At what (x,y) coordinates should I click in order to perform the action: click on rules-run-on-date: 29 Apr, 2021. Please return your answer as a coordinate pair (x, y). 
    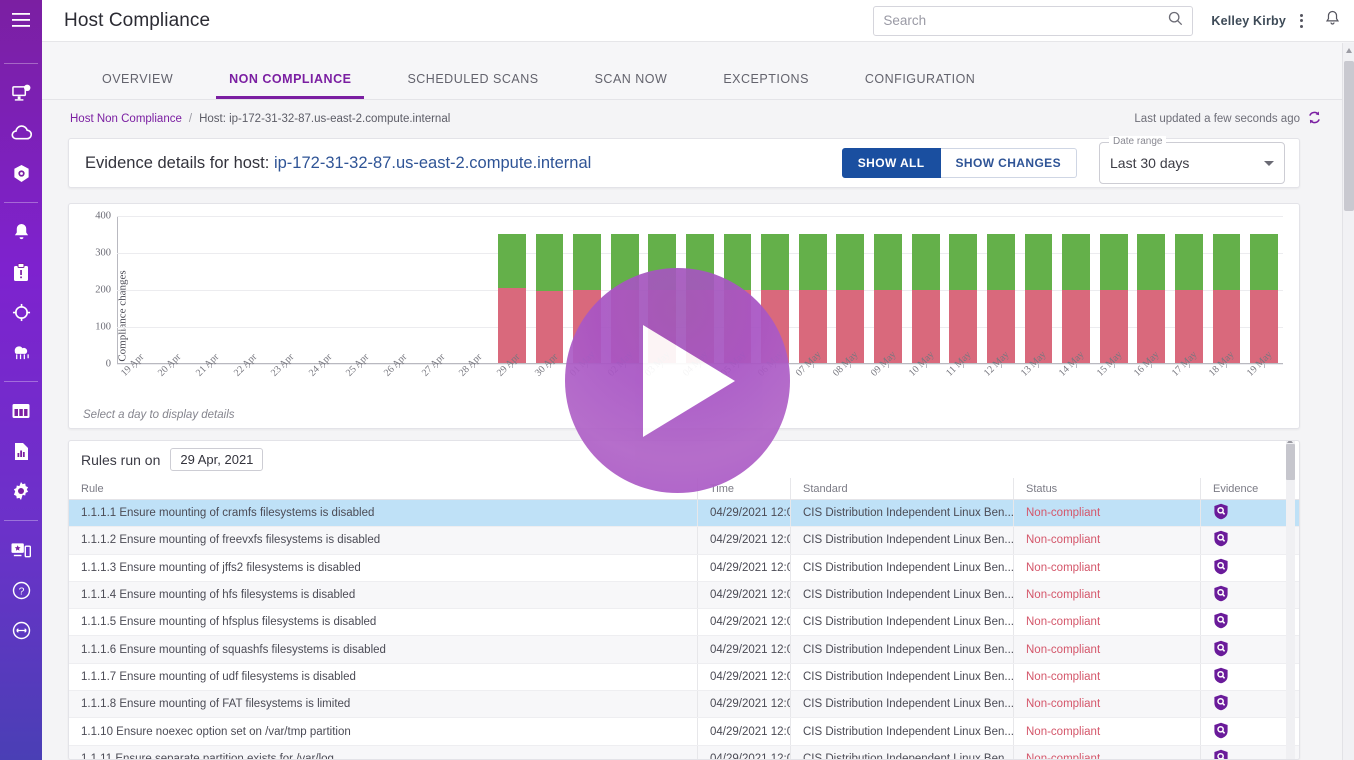
    Looking at the image, I should click on (217, 459).